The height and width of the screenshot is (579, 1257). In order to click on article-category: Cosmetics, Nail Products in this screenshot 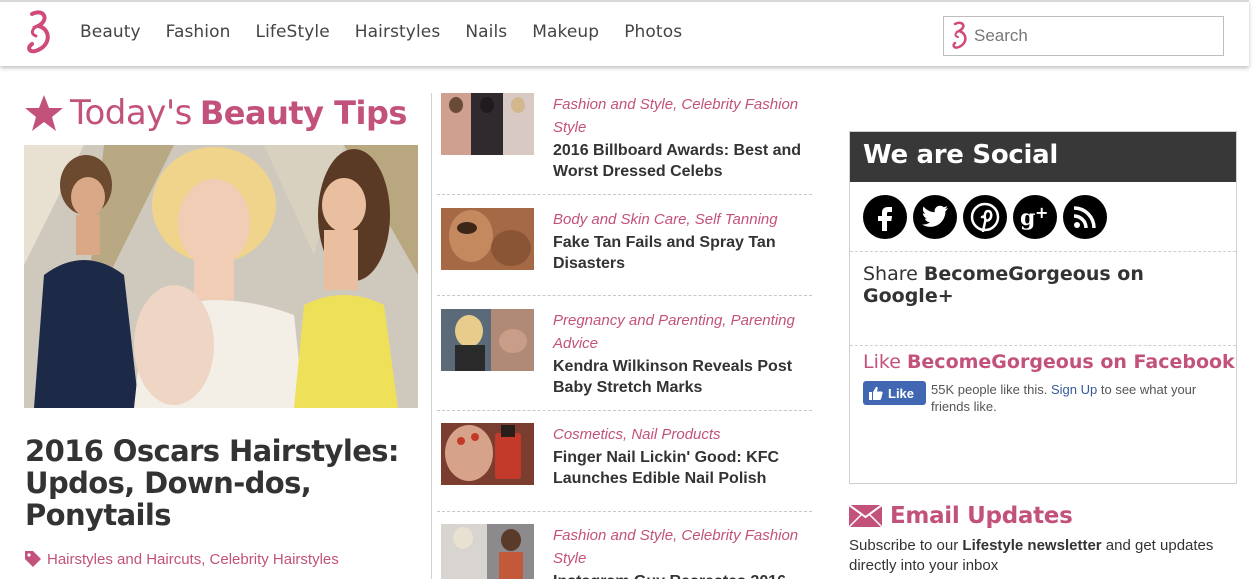, I will do `click(683, 434)`.